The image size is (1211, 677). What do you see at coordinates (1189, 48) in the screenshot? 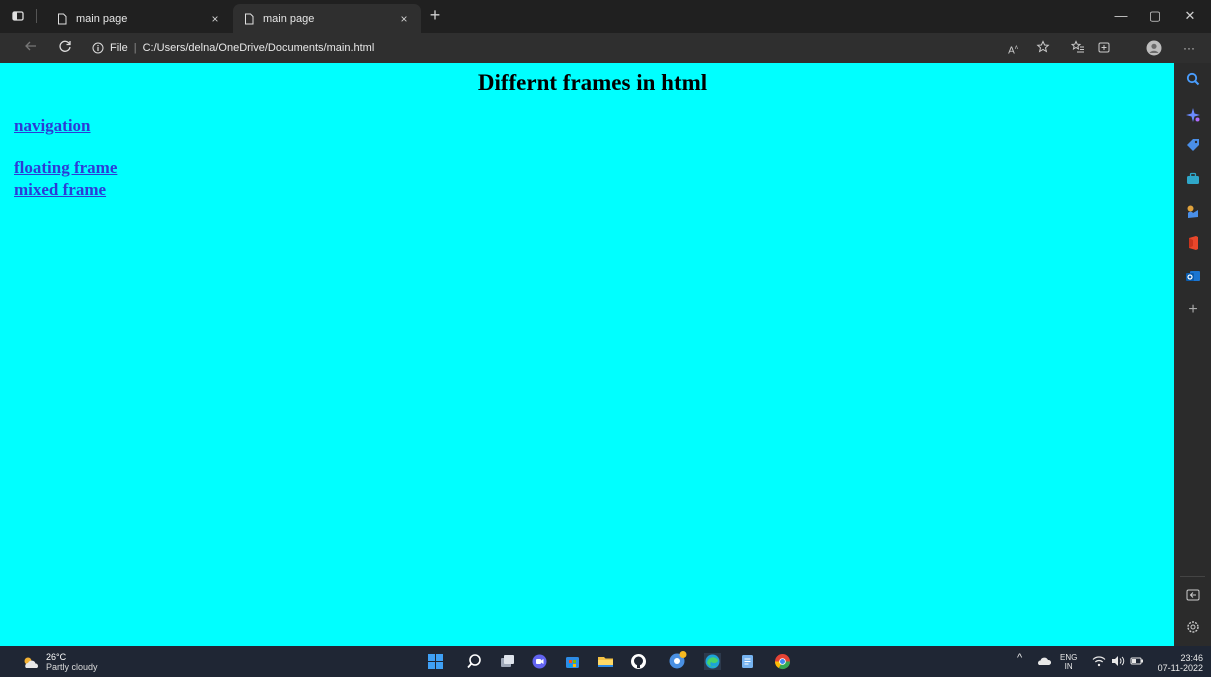
I see `more-icon: ···` at bounding box center [1189, 48].